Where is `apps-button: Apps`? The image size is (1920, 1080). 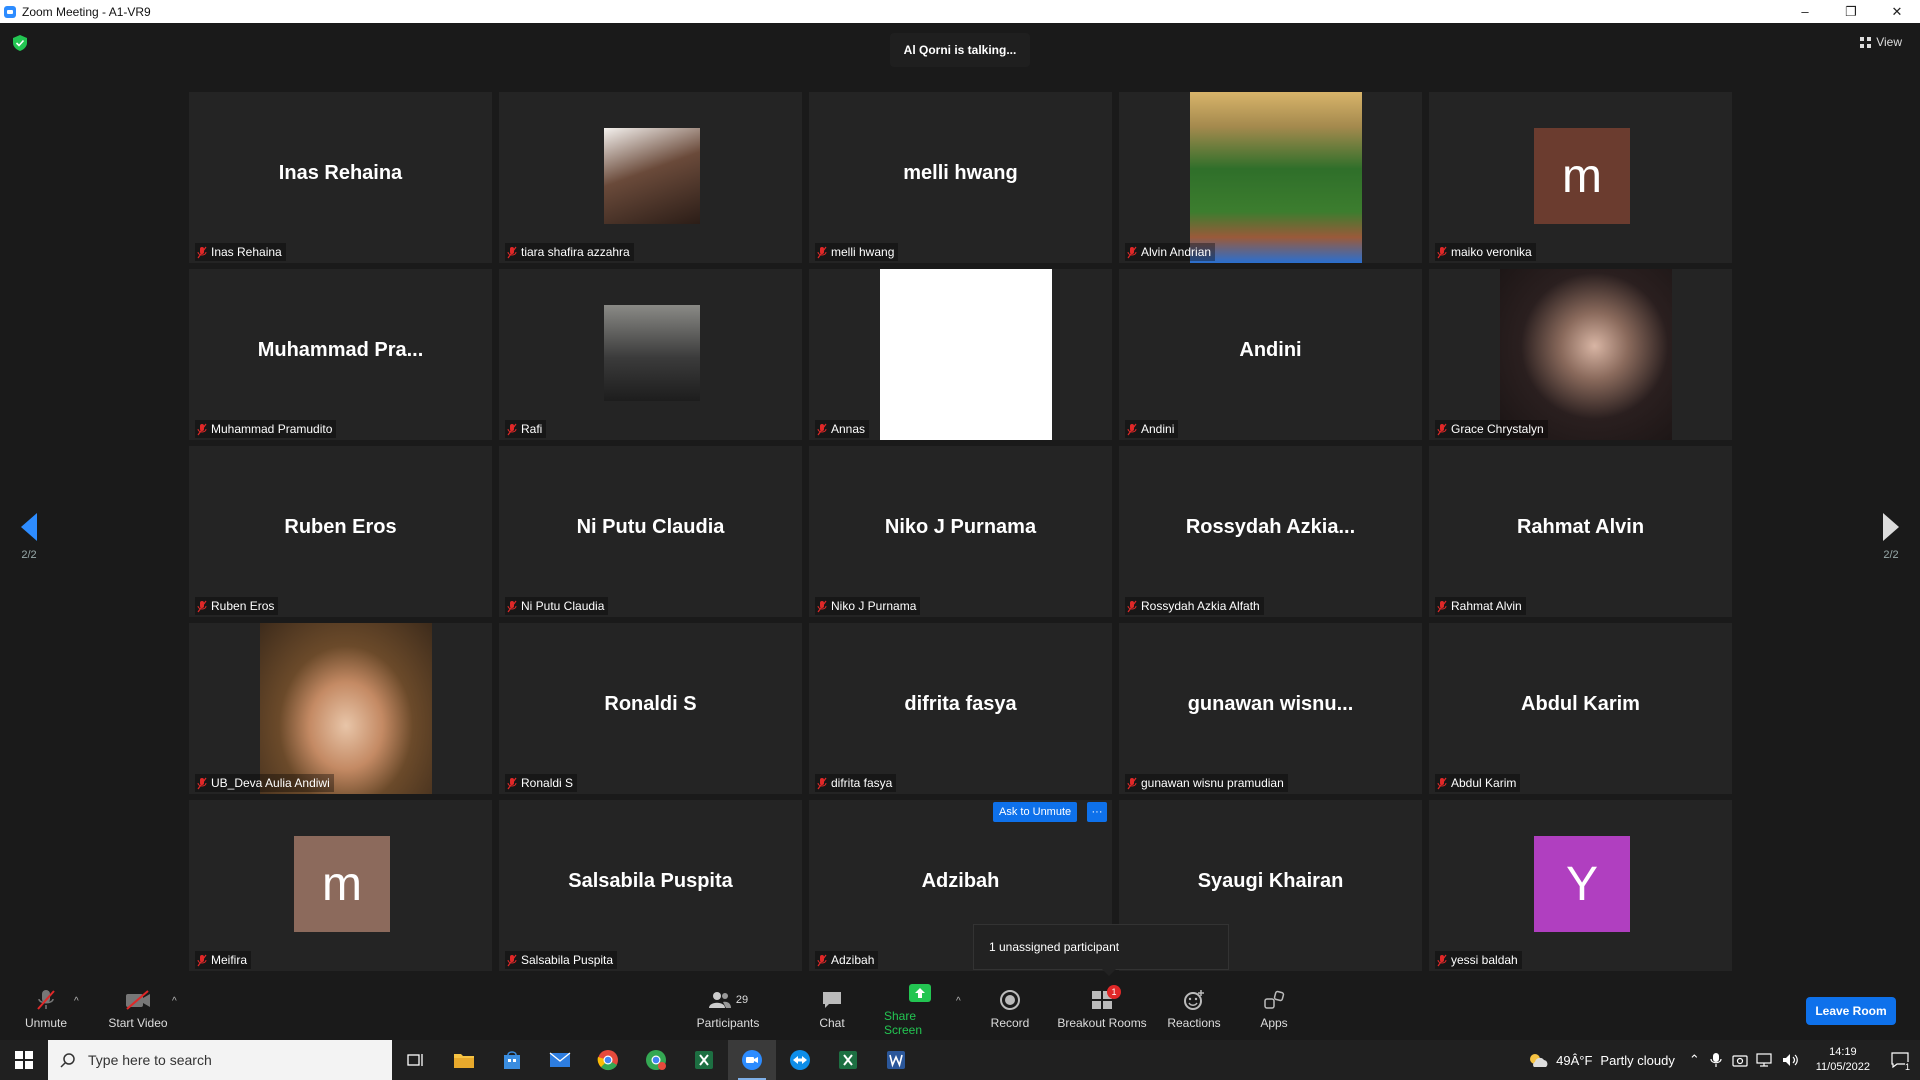
apps-button: Apps is located at coordinates (1274, 1009).